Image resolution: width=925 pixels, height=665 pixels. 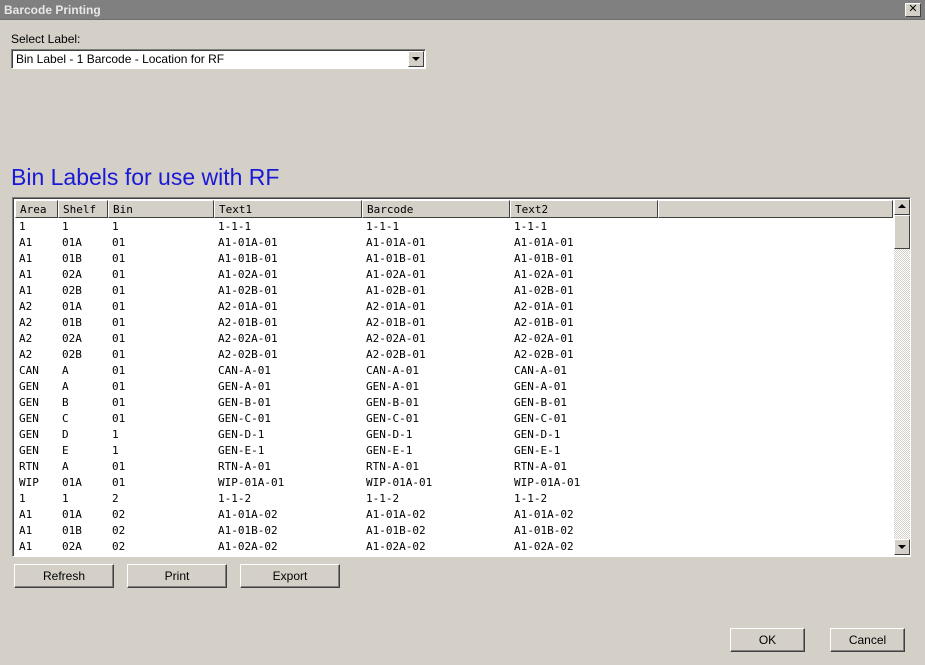 I want to click on table-cell-text1: GEN-C-01, so click(x=244, y=418).